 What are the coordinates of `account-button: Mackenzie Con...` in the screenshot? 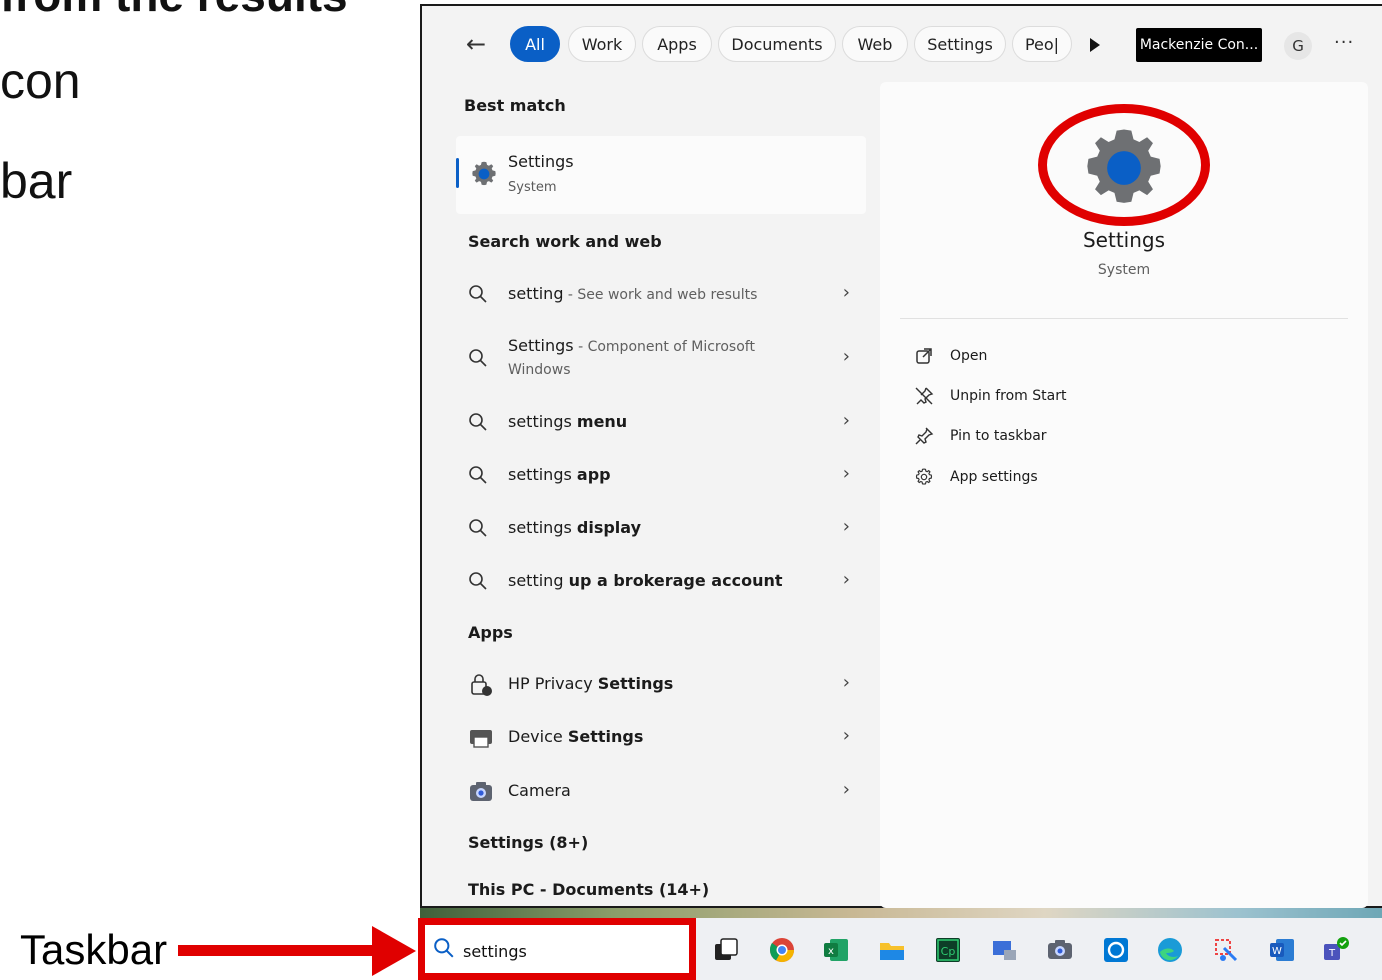 It's located at (1199, 45).